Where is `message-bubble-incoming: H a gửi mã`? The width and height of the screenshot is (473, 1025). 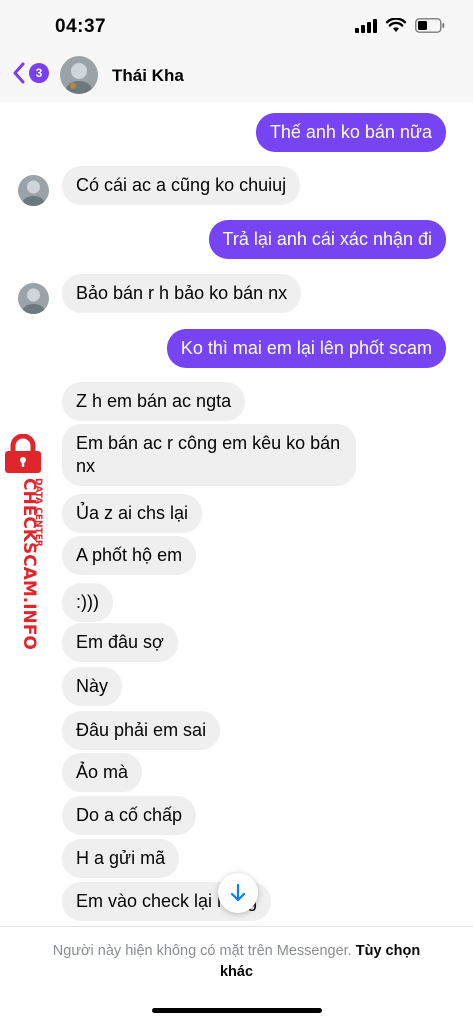
message-bubble-incoming: H a gửi mã is located at coordinates (121, 858).